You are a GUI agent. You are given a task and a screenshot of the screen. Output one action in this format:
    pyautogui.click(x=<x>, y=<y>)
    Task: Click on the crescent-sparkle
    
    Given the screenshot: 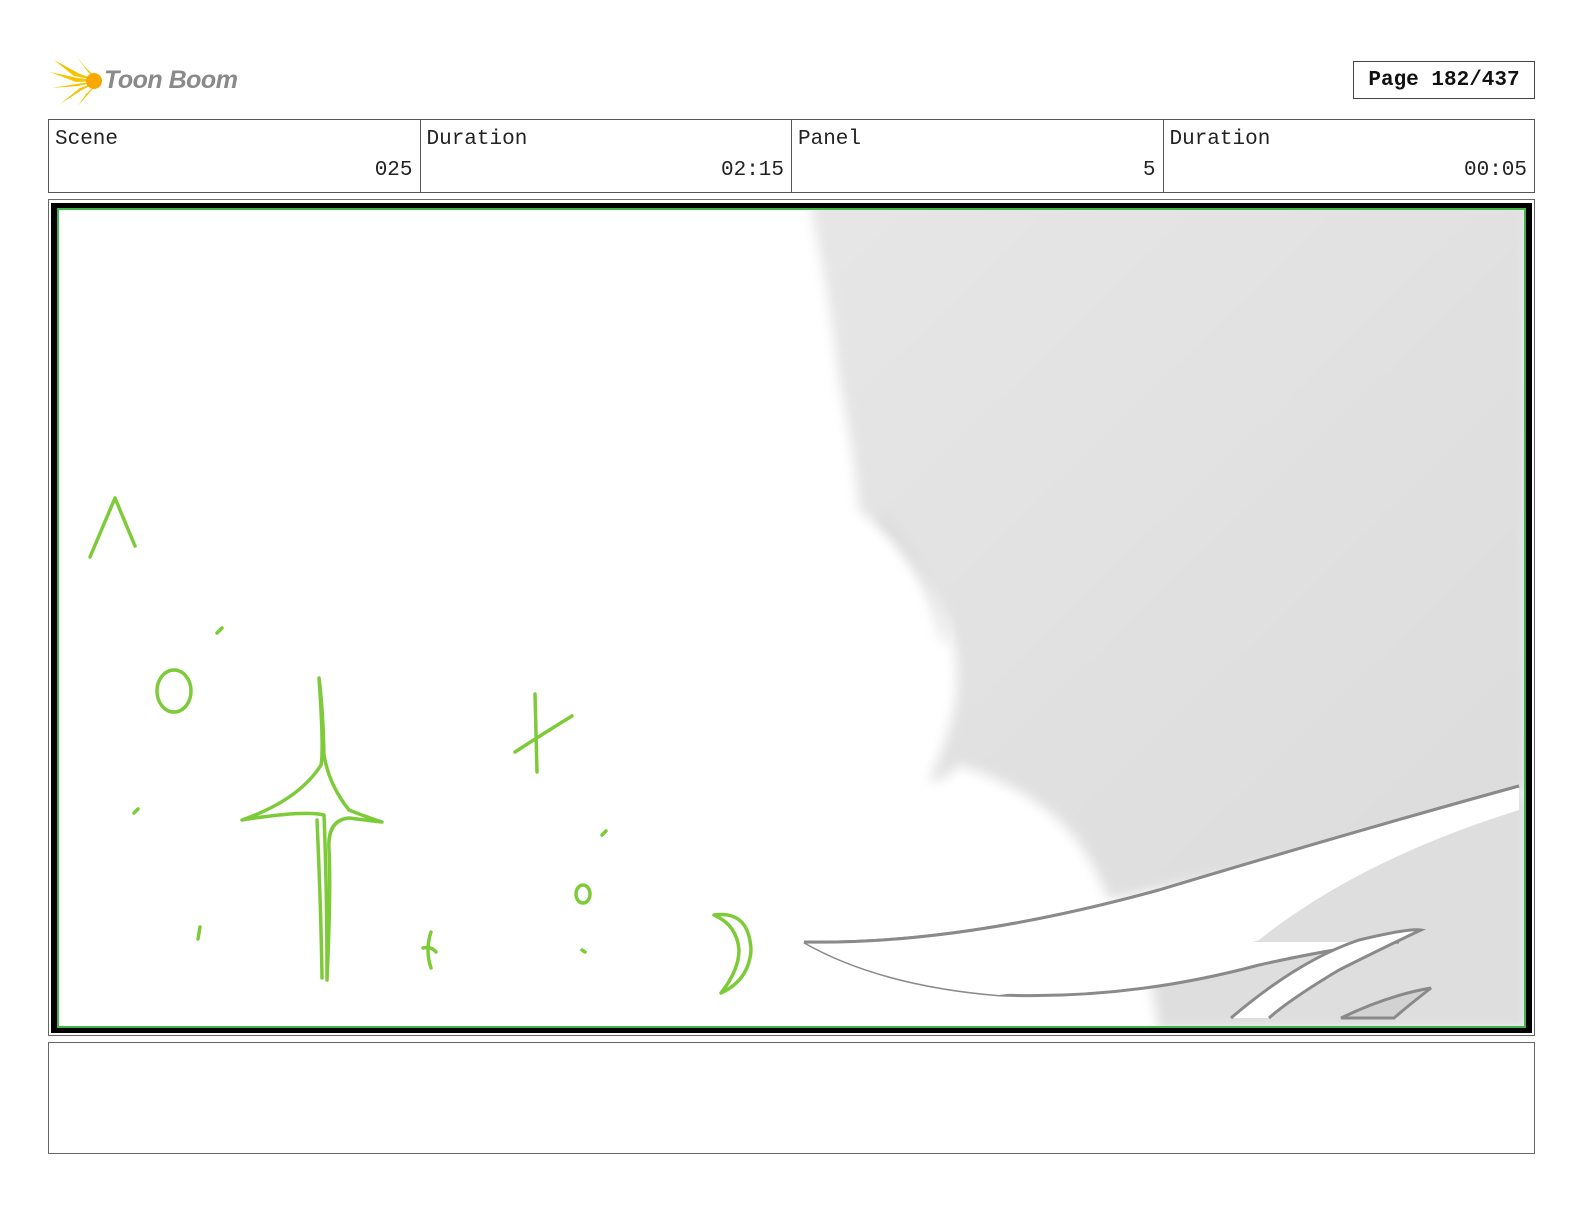 What is the action you would take?
    pyautogui.click(x=732, y=953)
    